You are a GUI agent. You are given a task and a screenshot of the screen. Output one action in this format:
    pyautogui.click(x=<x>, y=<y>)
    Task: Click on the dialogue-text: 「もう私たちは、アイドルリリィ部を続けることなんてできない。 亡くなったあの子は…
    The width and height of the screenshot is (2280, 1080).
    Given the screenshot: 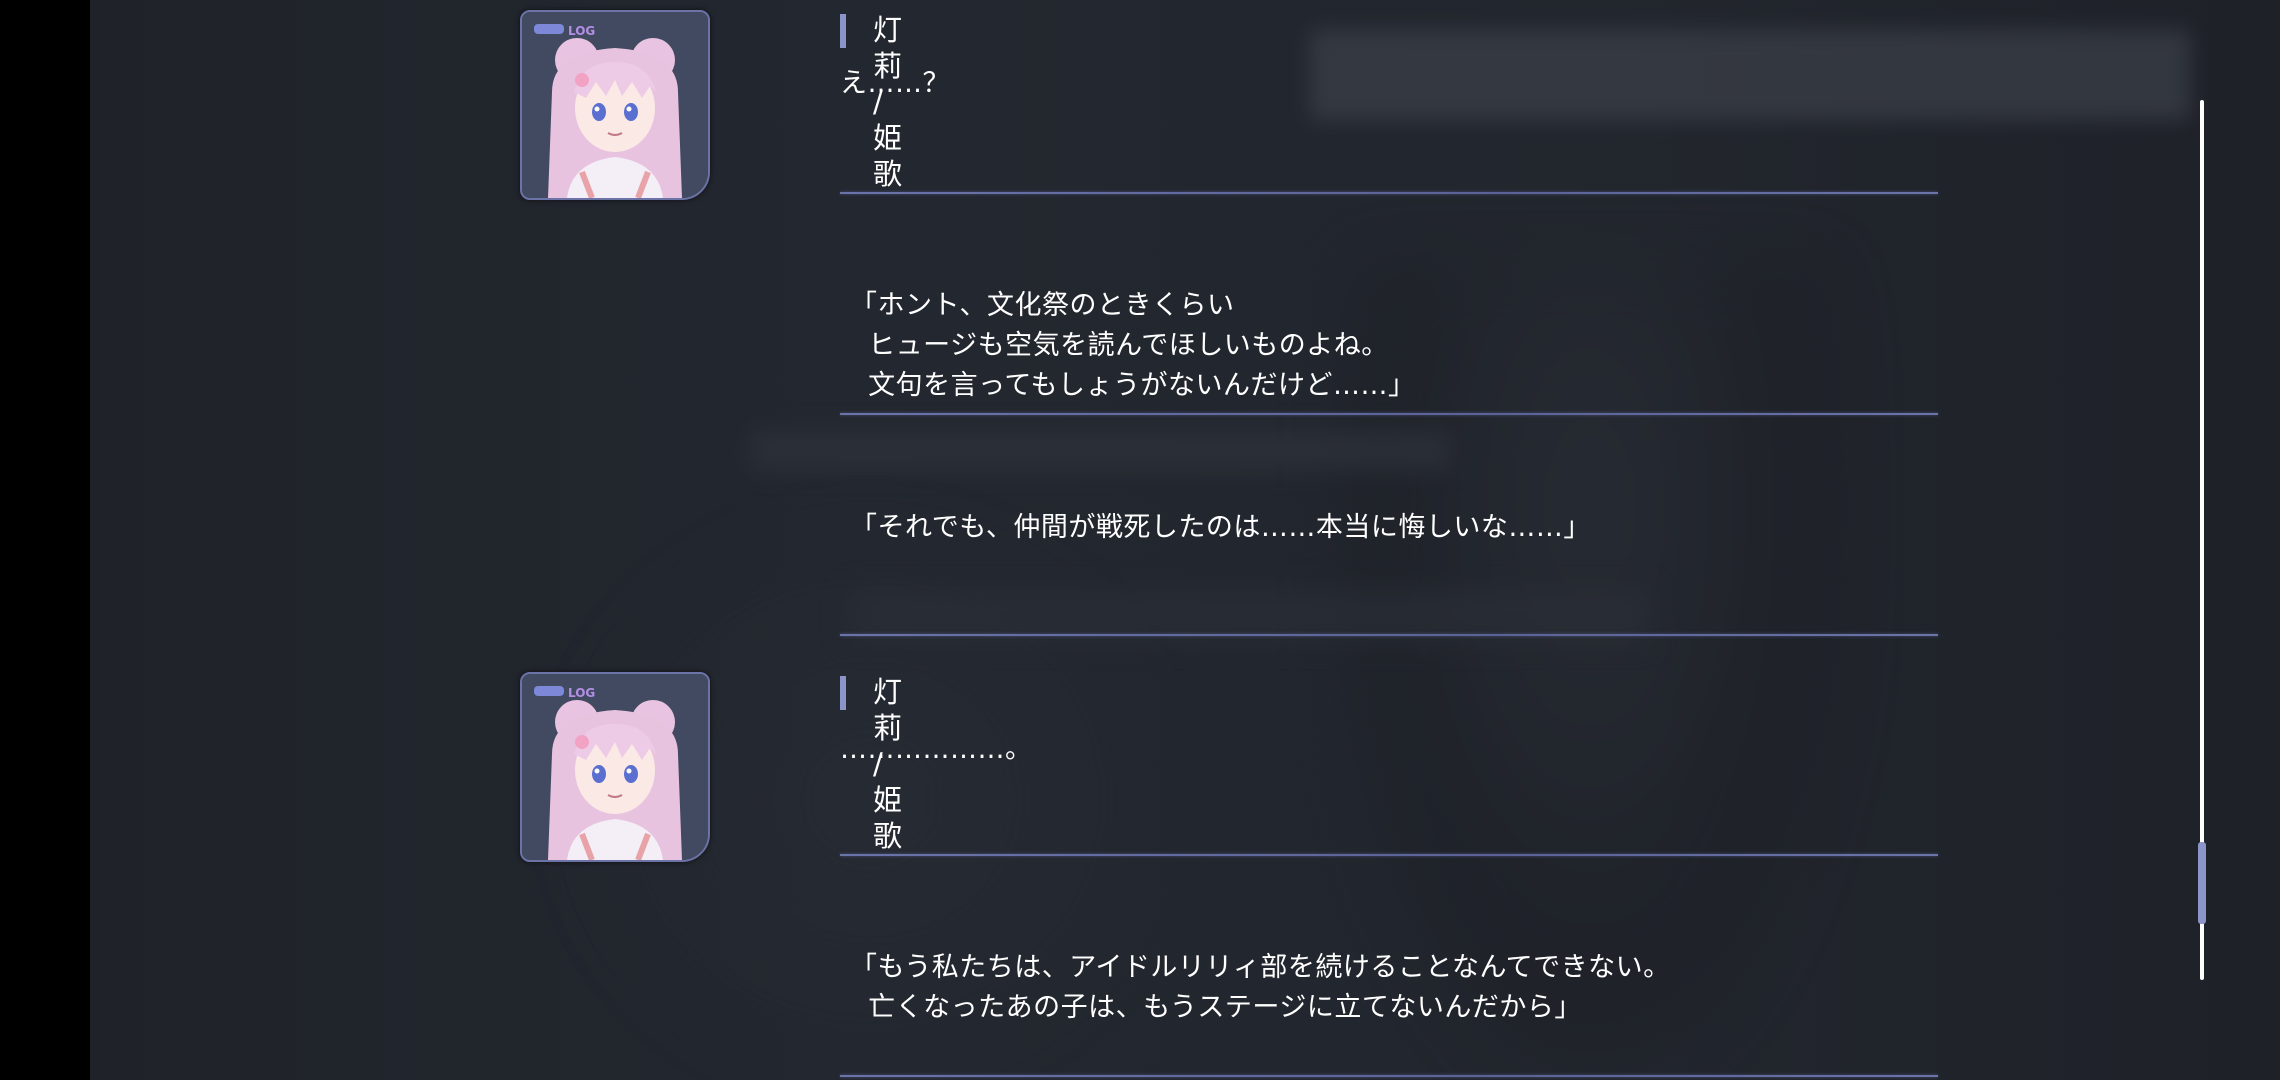 What is the action you would take?
    pyautogui.click(x=1260, y=987)
    